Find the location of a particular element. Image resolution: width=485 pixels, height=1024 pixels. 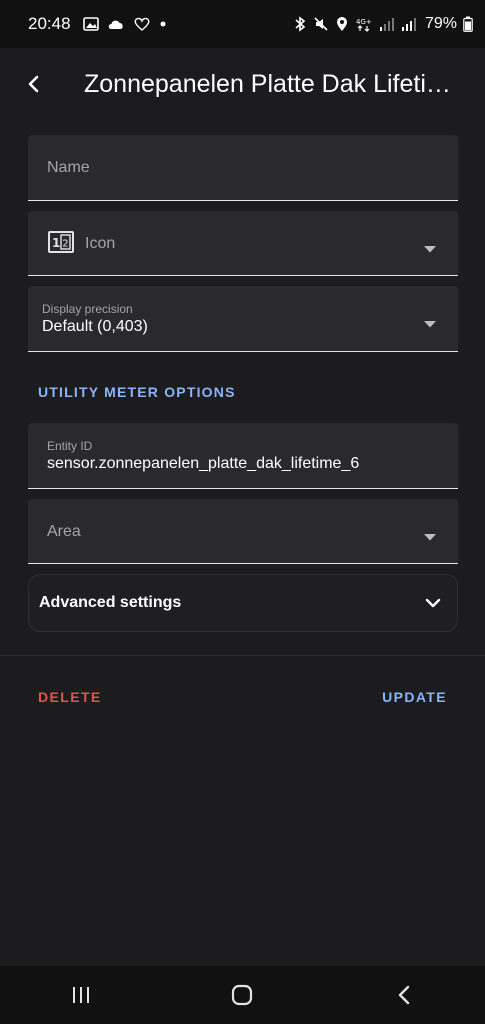

advanced-settings-label: Advanced settings is located at coordinates (110, 602).